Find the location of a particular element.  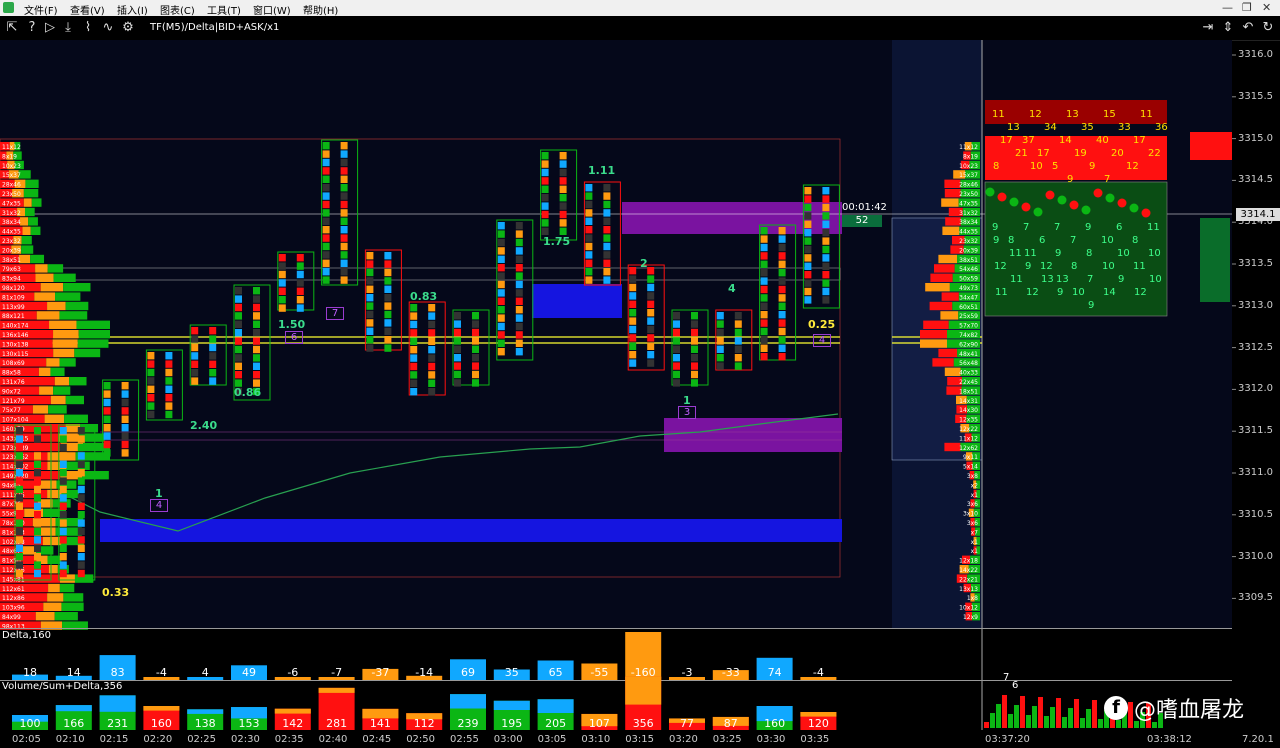

profile-level-label: x1 is located at coordinates (975, 495).